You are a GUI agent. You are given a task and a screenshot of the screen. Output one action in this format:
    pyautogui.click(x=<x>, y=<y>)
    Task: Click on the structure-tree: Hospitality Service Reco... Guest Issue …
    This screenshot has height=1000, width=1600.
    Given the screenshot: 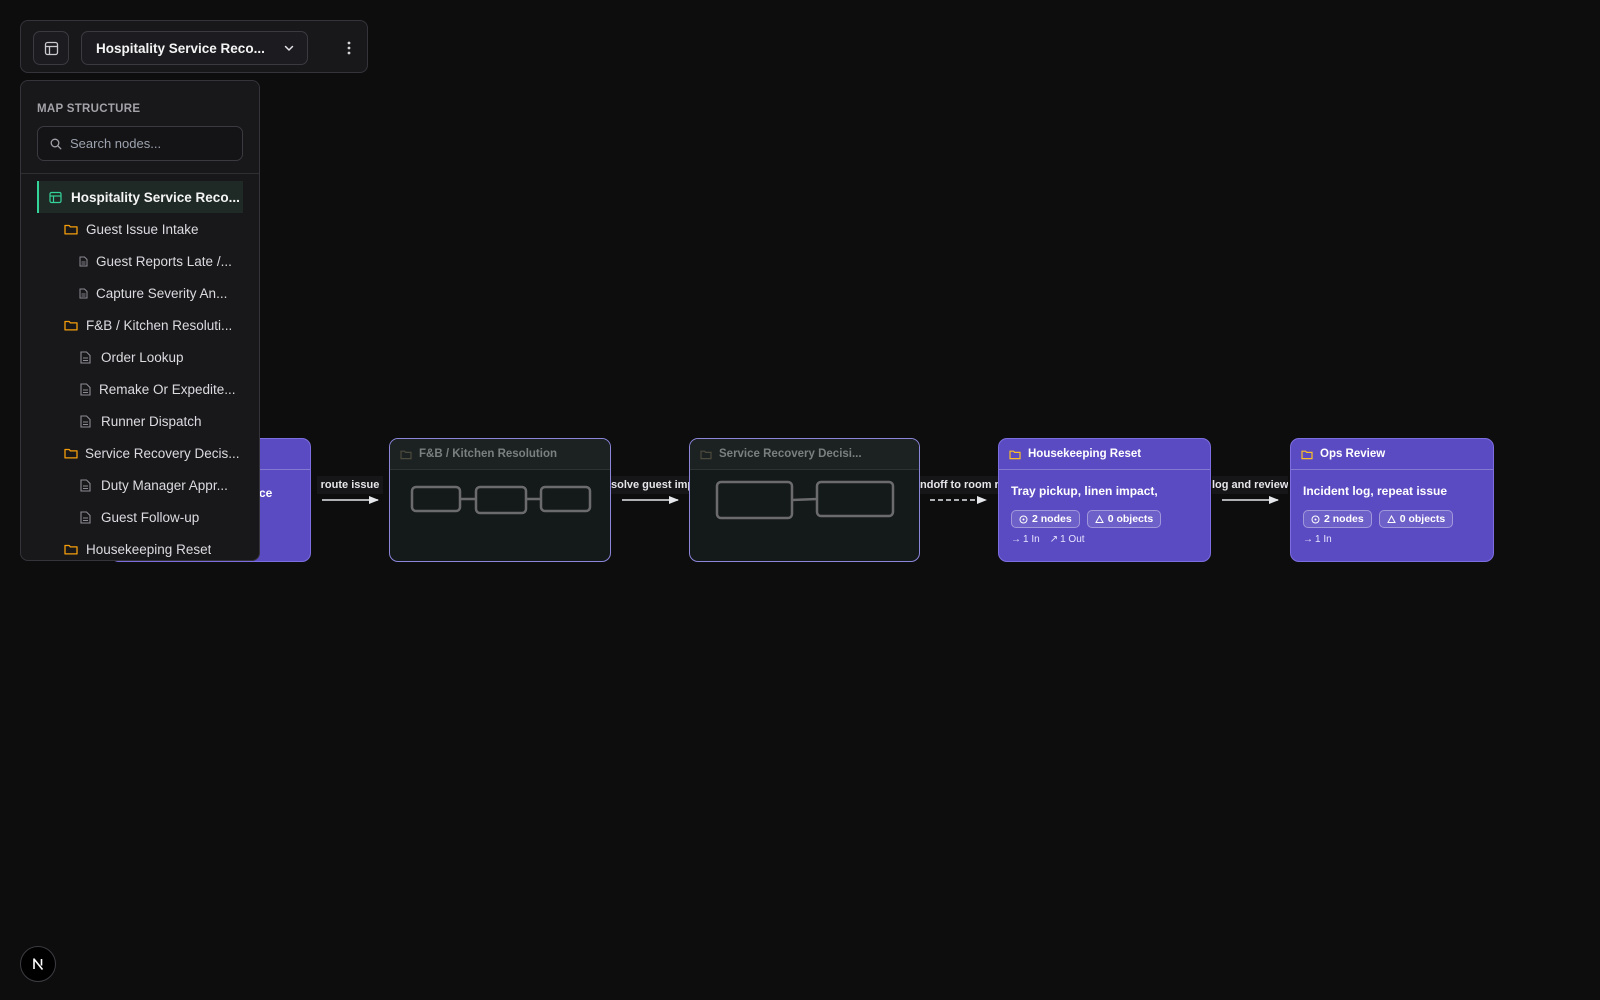 What is the action you would take?
    pyautogui.click(x=140, y=370)
    